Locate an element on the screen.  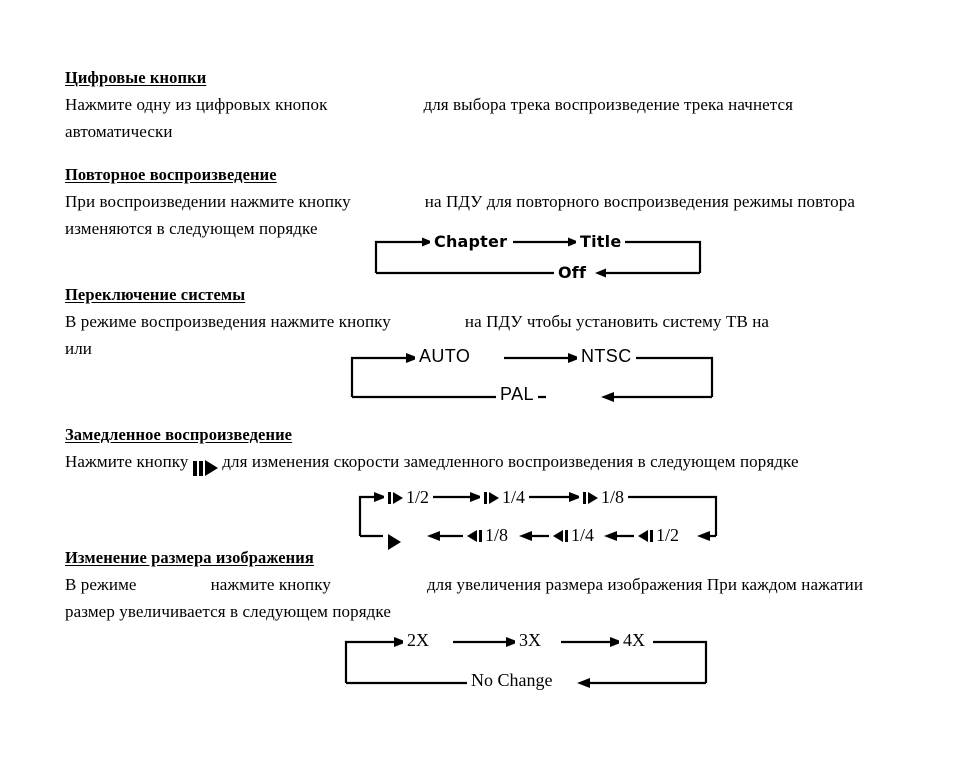
paragraph-text-part1: При воспроизведении нажмите кнопку is located at coordinates (208, 201).